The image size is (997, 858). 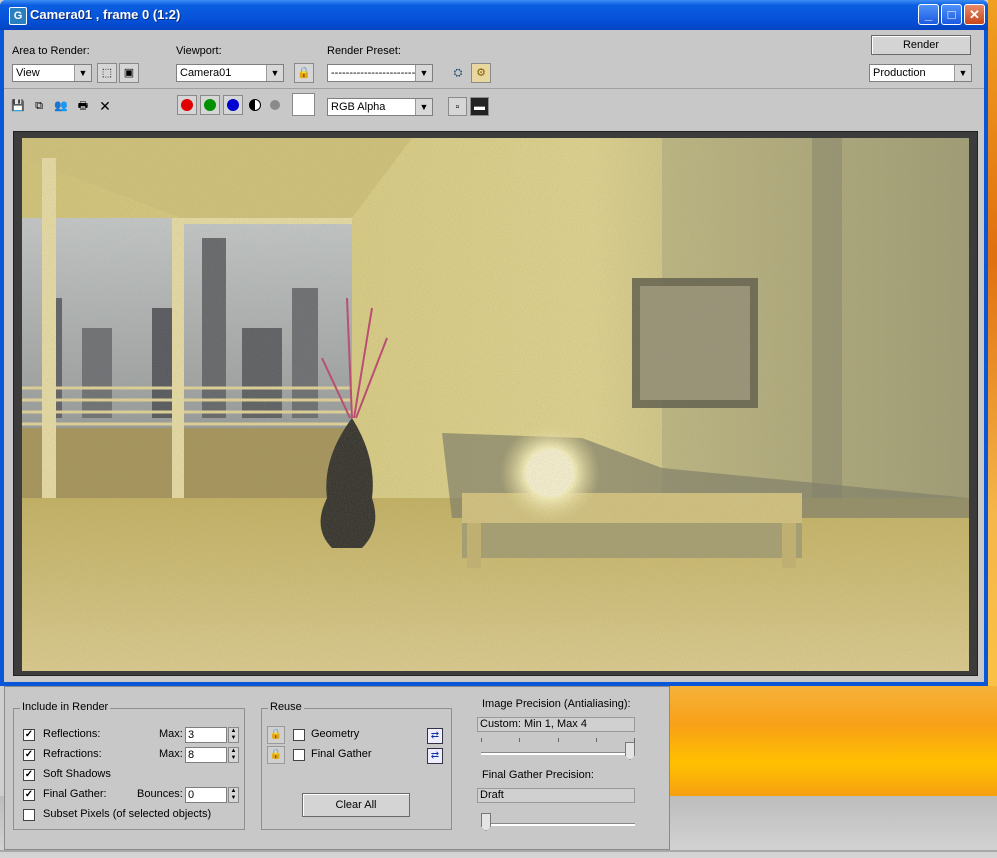 What do you see at coordinates (921, 45) in the screenshot?
I see `render-button: Render` at bounding box center [921, 45].